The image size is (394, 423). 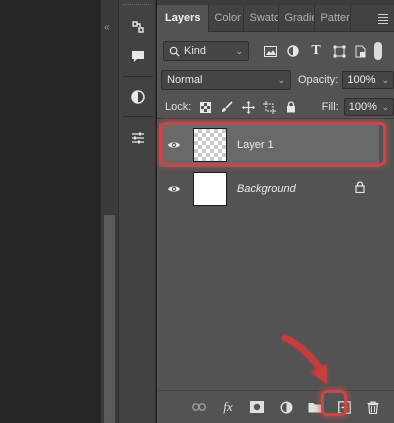 I want to click on lock-artboard-icon, so click(x=269, y=107).